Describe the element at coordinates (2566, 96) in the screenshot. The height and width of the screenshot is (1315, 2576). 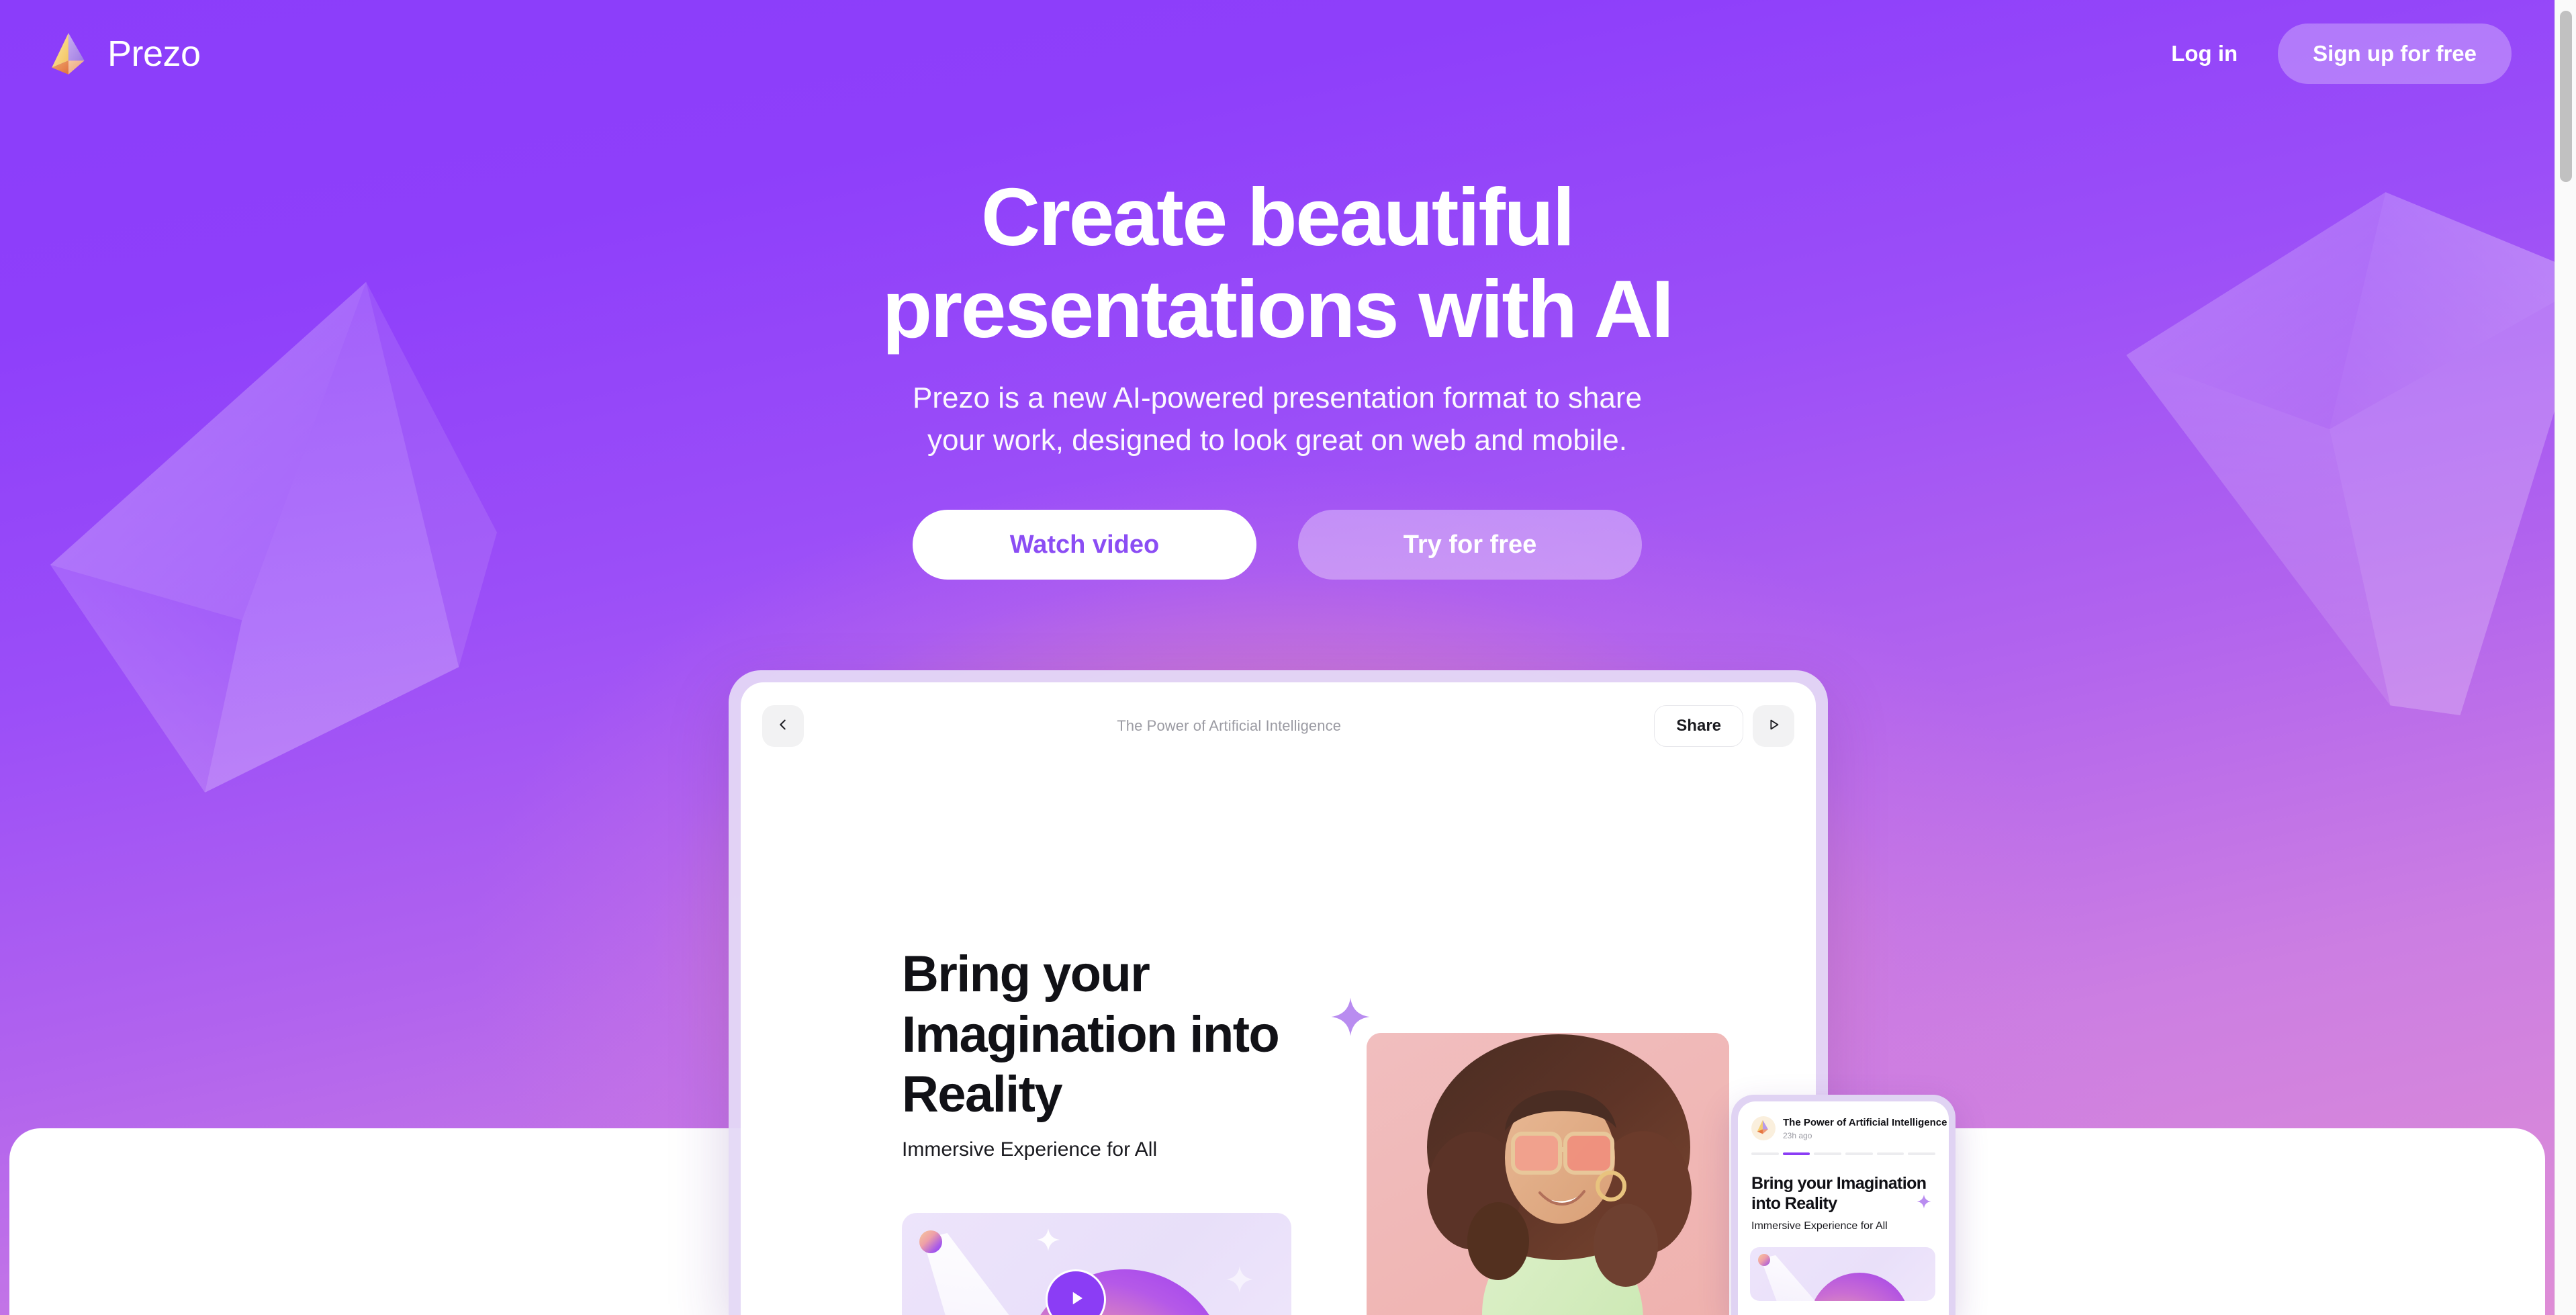
I see `scrollbar-thumb` at that location.